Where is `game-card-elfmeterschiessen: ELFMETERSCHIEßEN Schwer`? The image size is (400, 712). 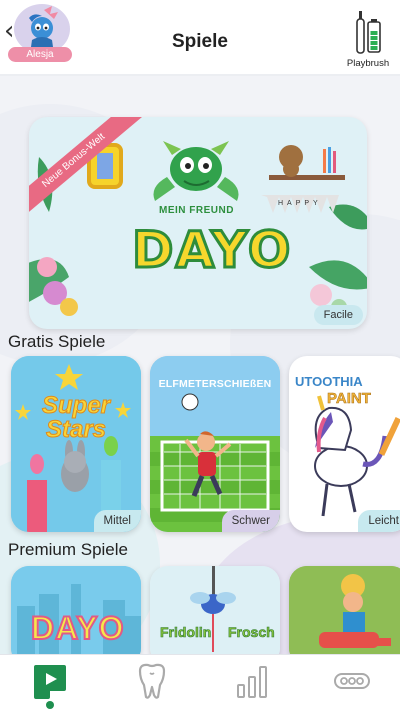
game-card-elfmeterschiessen: ELFMETERSCHIEßEN Schwer is located at coordinates (215, 444).